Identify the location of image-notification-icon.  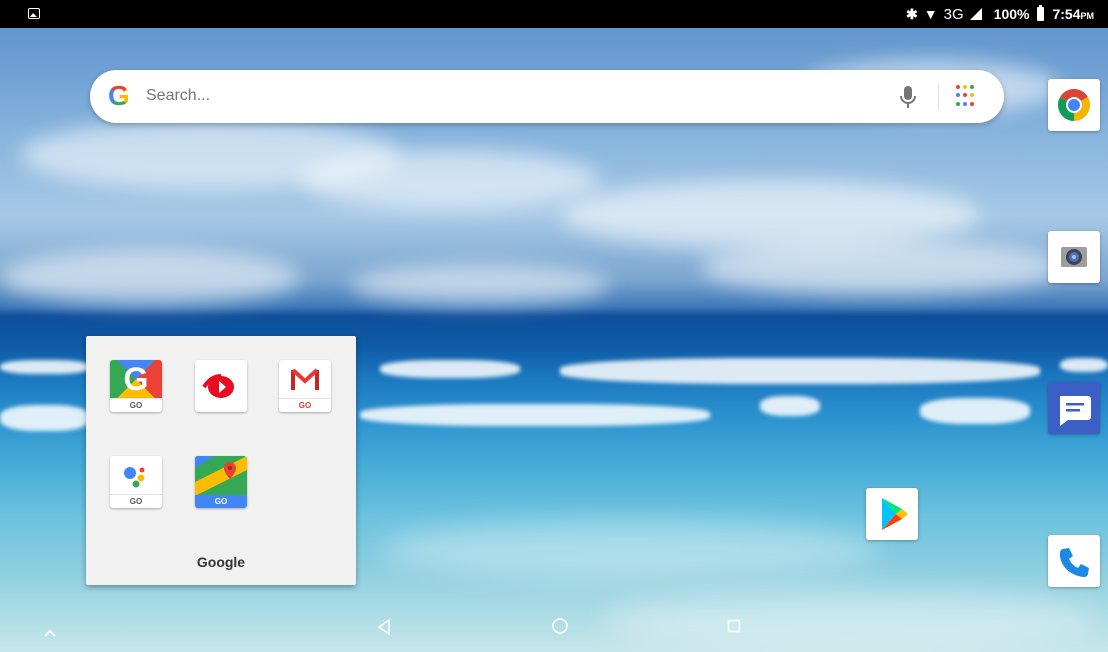
(34, 13).